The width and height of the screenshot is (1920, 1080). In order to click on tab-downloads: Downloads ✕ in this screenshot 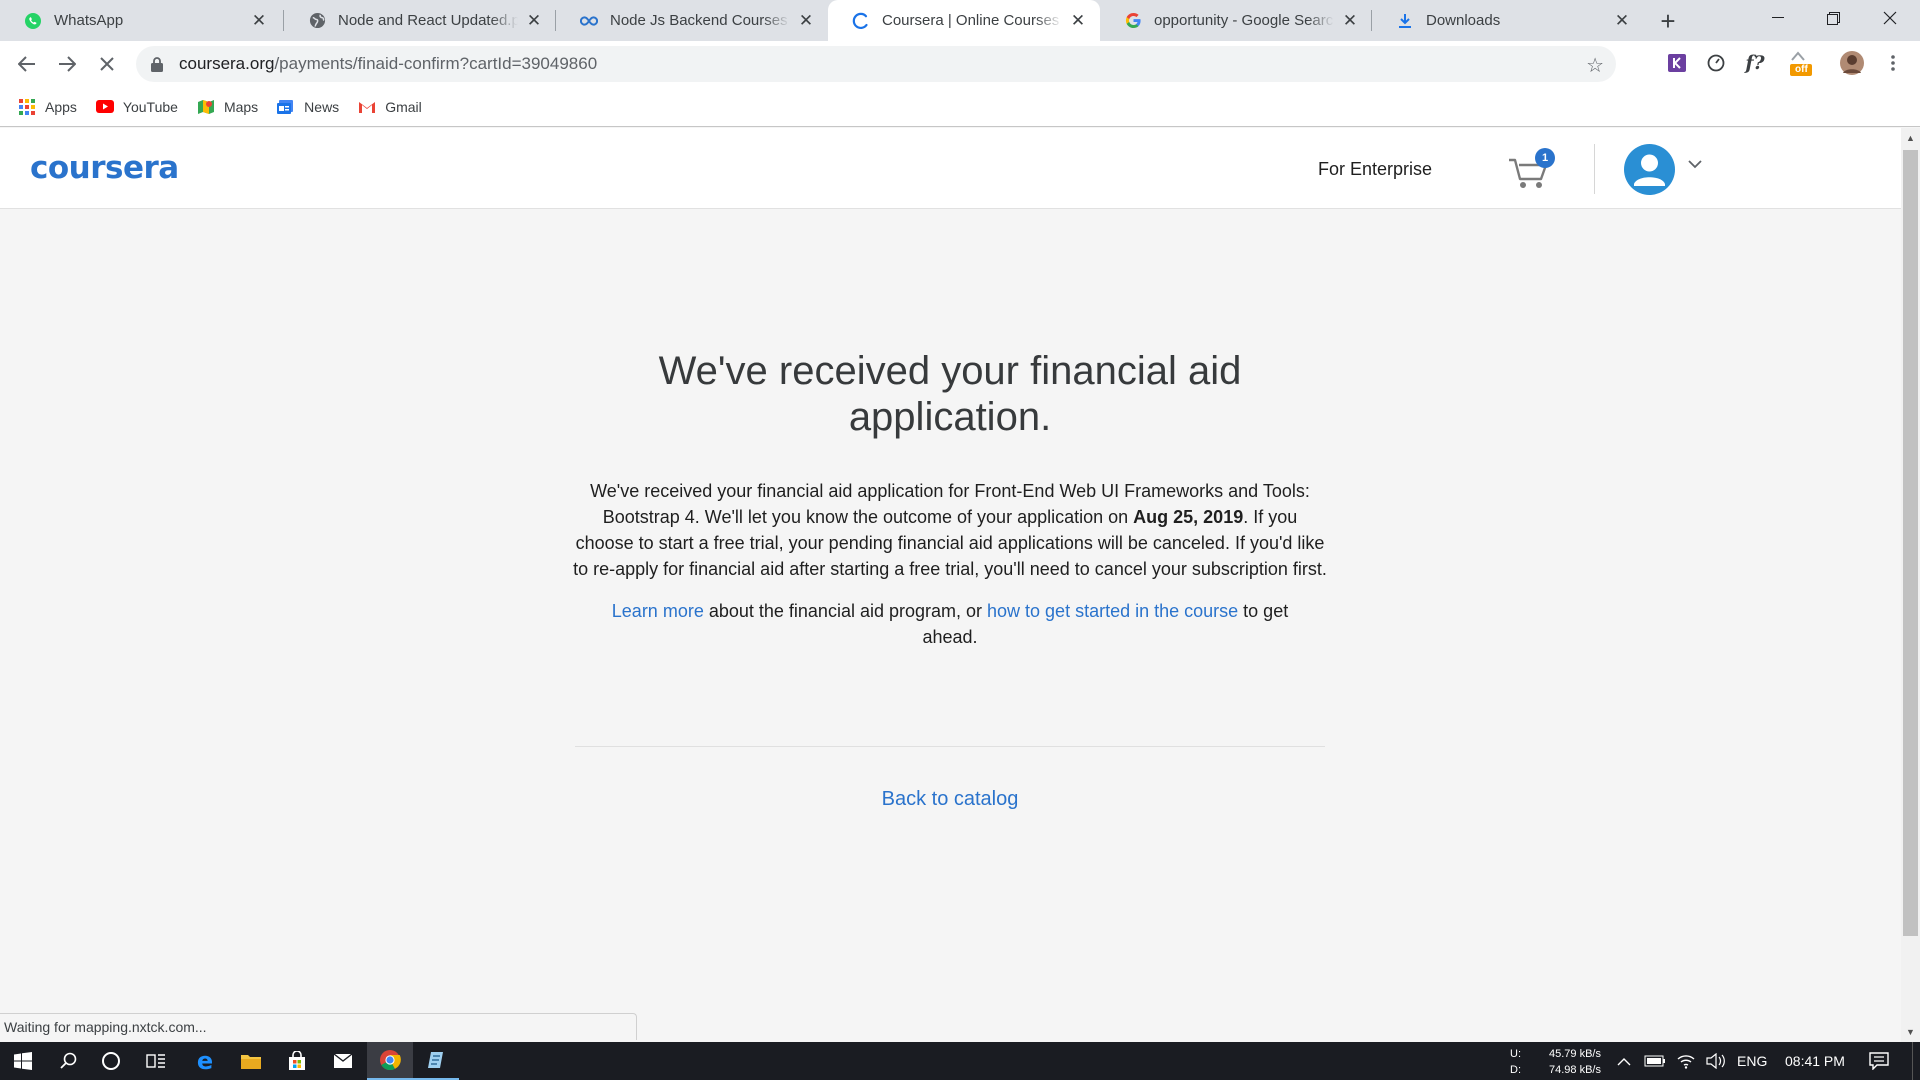, I will do `click(1508, 20)`.